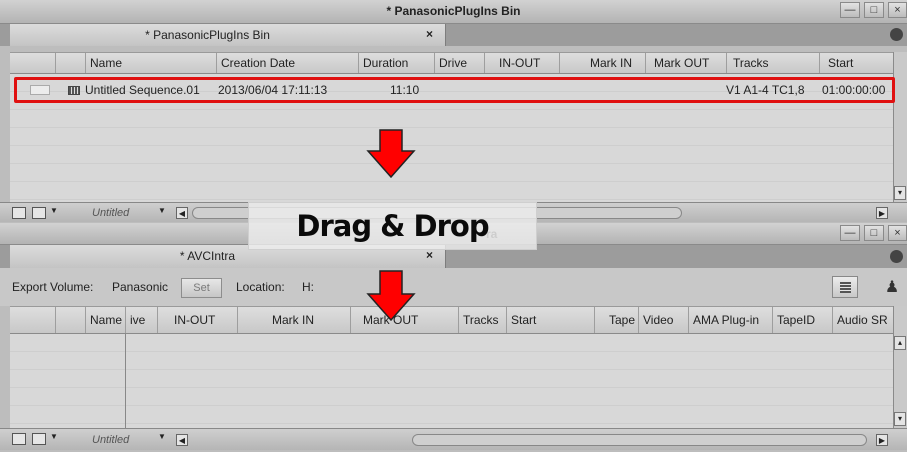  I want to click on bottom-vertical-scrollbar, so click(900, 367).